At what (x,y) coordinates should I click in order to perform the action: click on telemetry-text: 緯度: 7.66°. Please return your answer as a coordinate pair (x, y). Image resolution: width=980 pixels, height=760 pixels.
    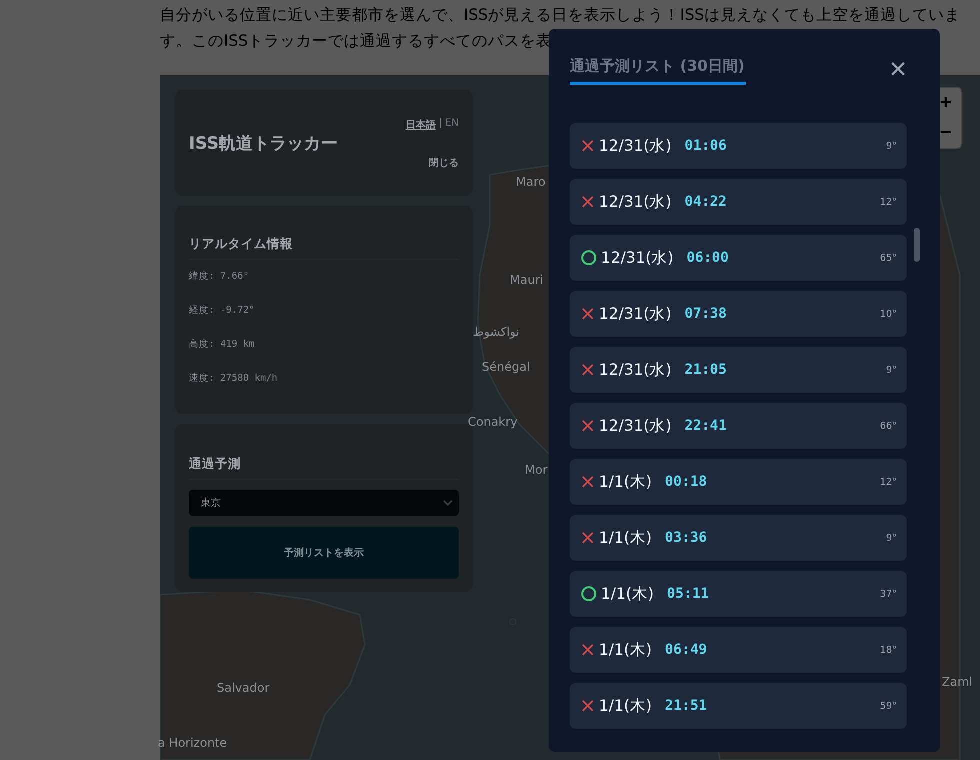
    Looking at the image, I should click on (219, 277).